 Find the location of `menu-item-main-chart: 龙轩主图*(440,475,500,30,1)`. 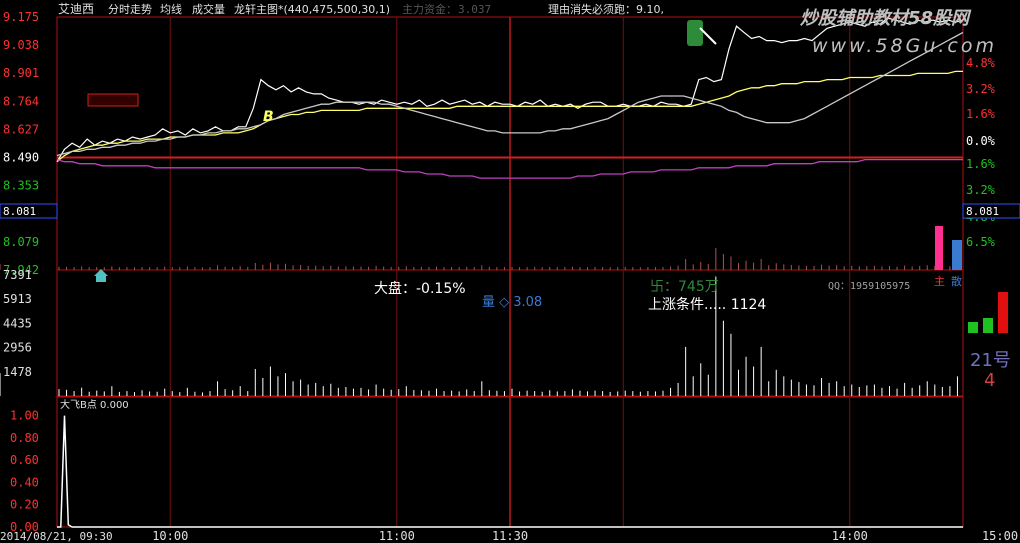

menu-item-main-chart: 龙轩主图*(440,475,500,30,1) is located at coordinates (312, 9).